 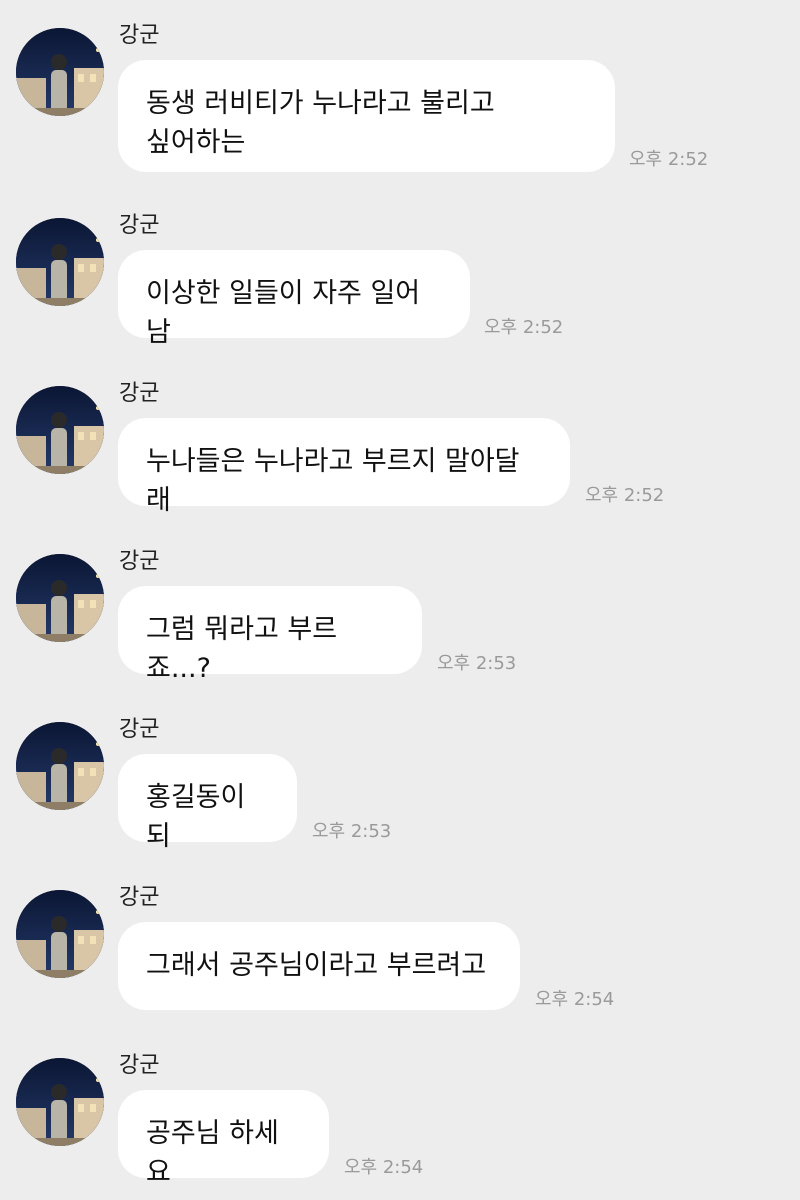 I want to click on message-group: 강군 그래서 공주님이라고 부르려고 오후 2:54, so click(x=400, y=942).